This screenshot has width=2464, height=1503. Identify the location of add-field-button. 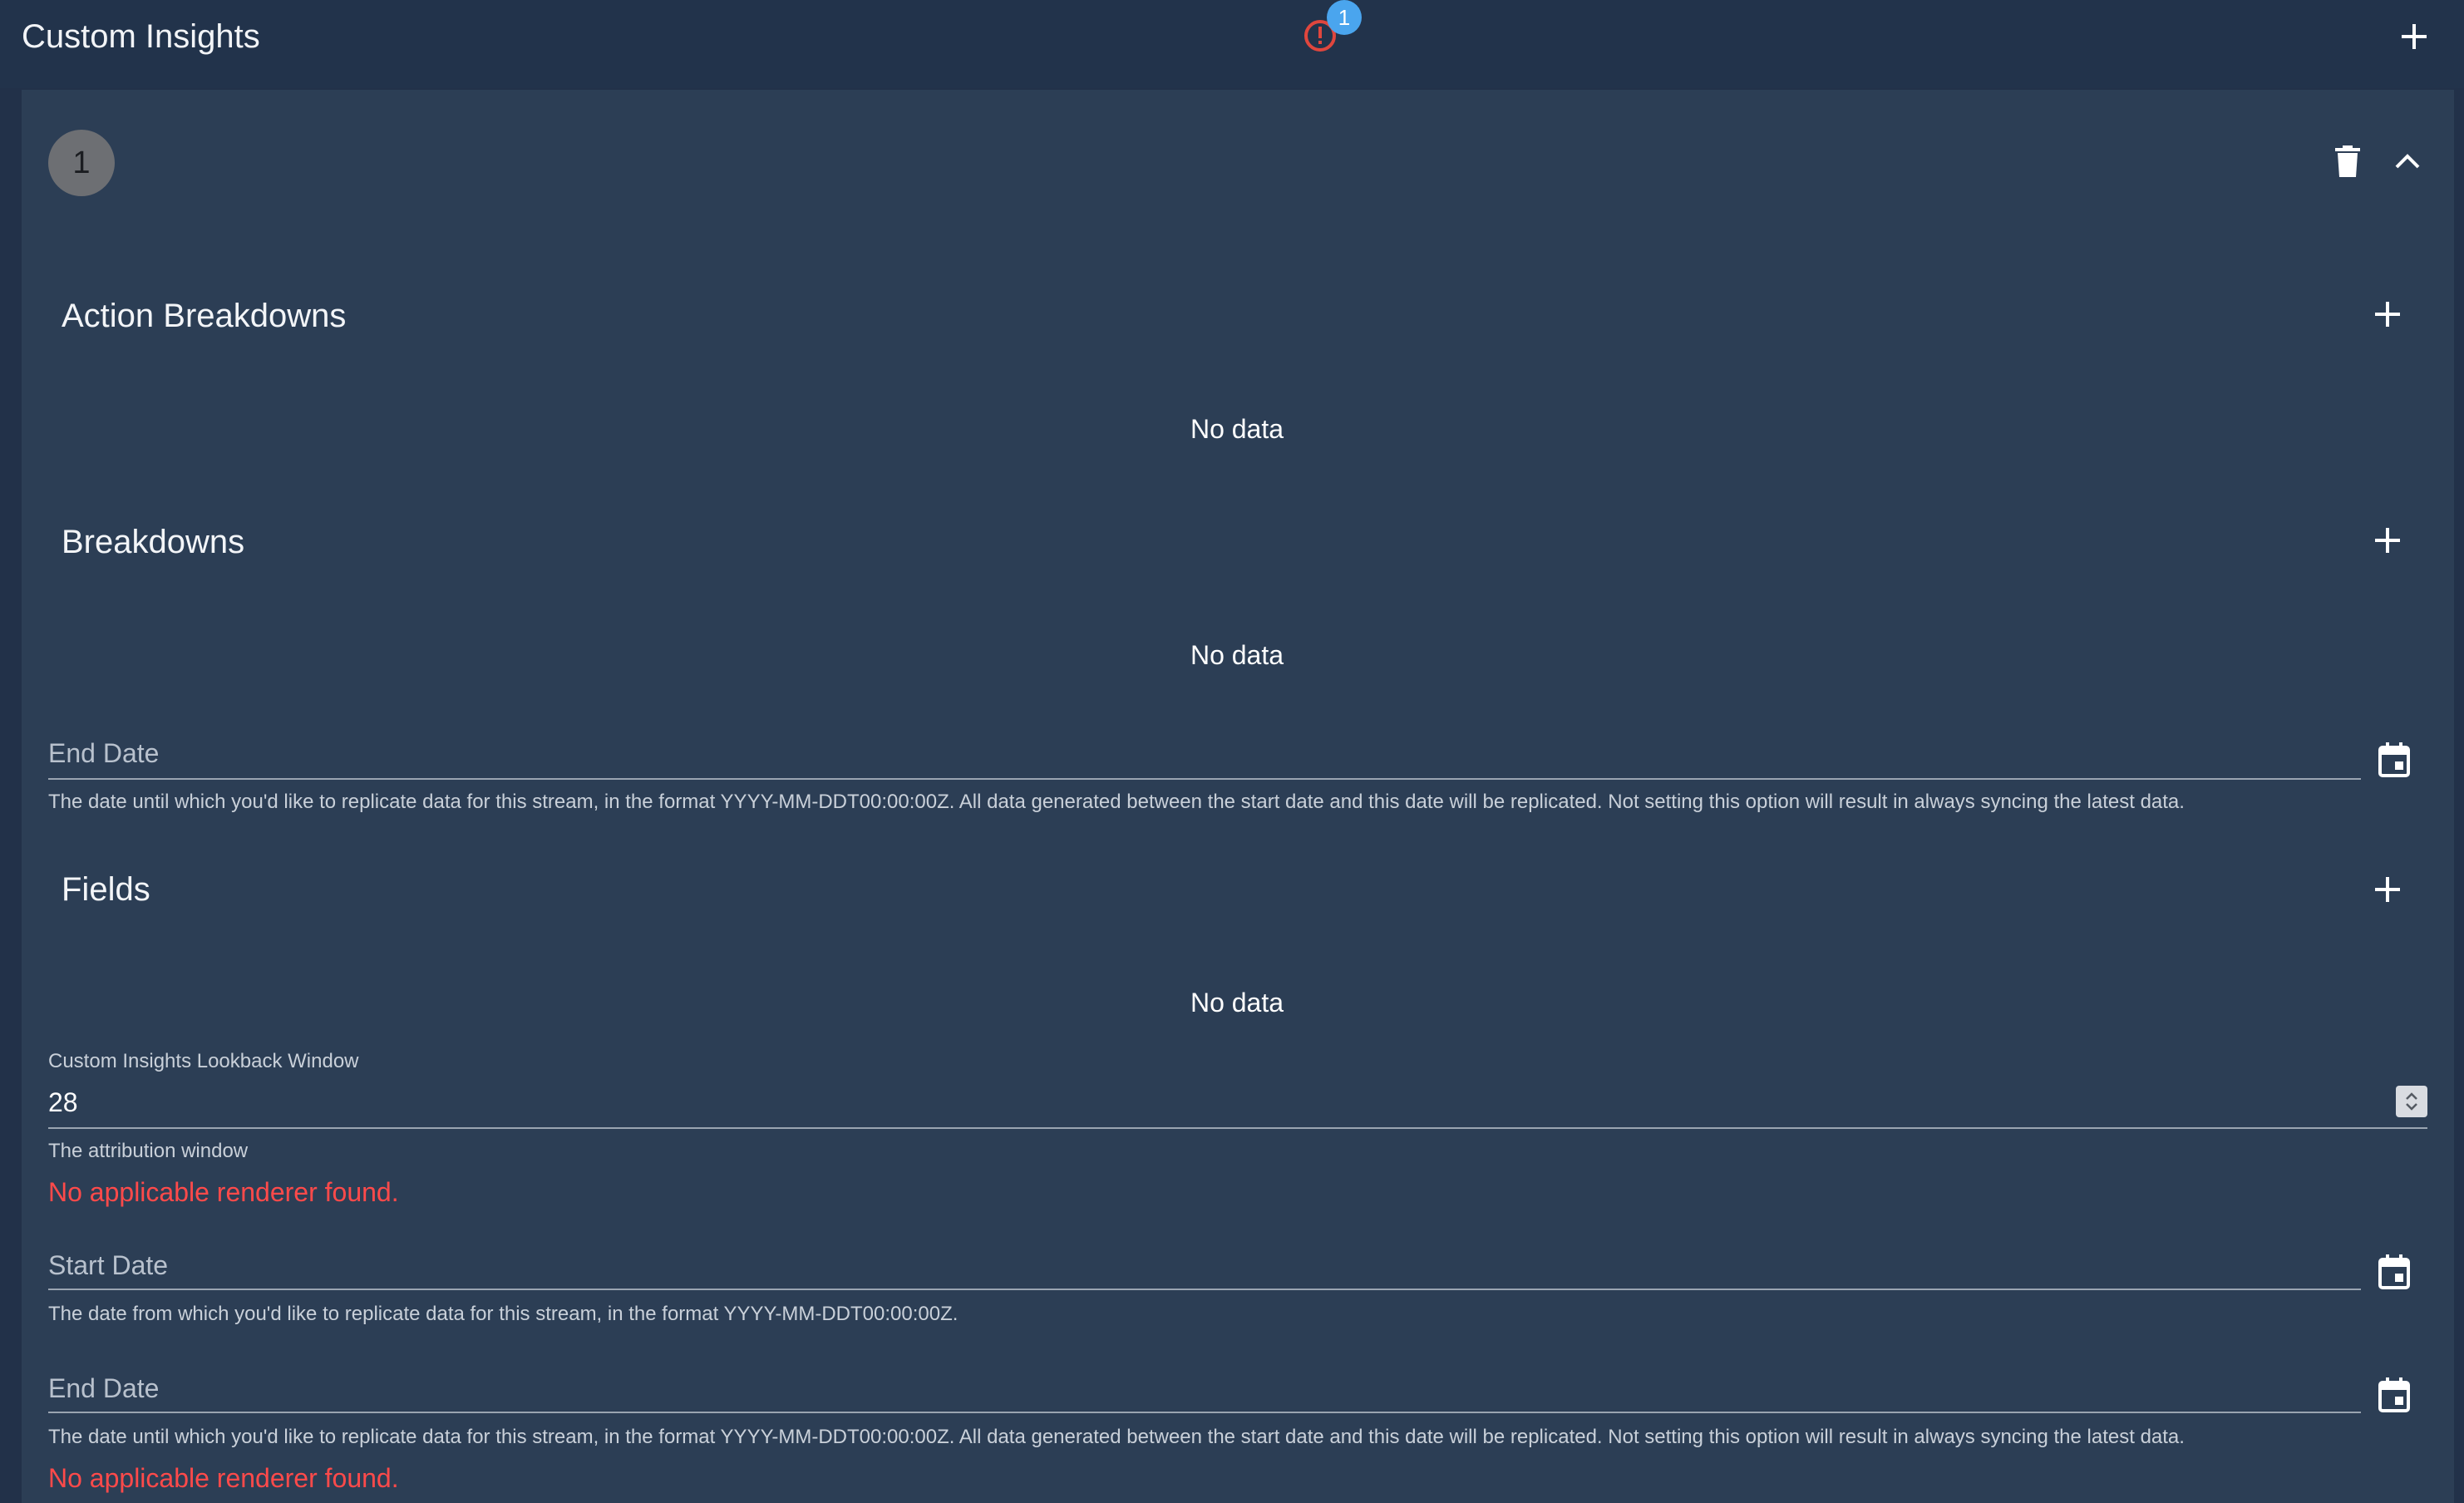
(2387, 889).